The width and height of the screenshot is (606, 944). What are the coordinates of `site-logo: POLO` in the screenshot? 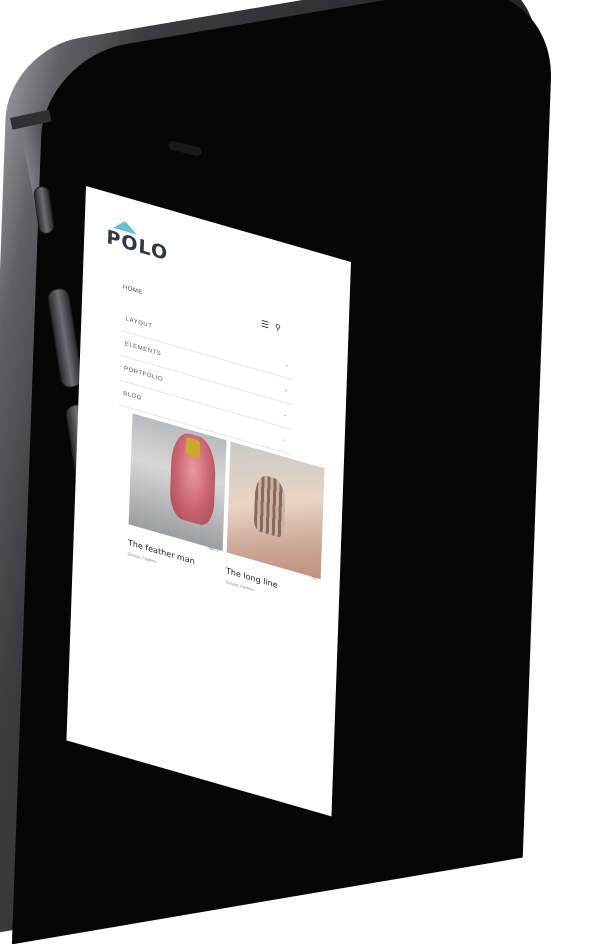 It's located at (137, 245).